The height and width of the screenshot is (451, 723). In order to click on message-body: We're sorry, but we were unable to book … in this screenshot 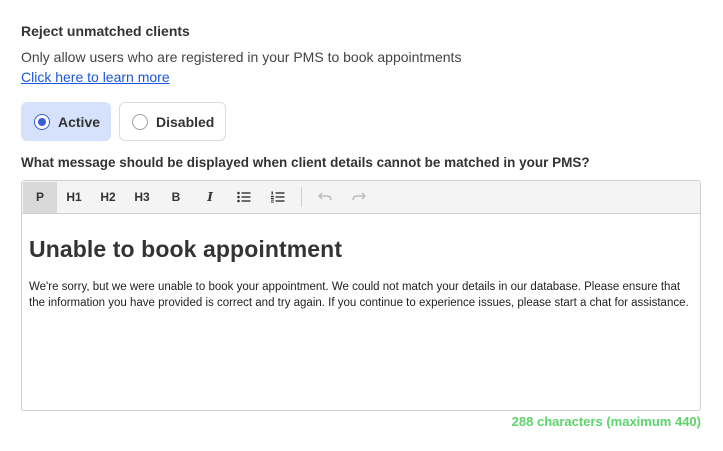, I will do `click(359, 295)`.